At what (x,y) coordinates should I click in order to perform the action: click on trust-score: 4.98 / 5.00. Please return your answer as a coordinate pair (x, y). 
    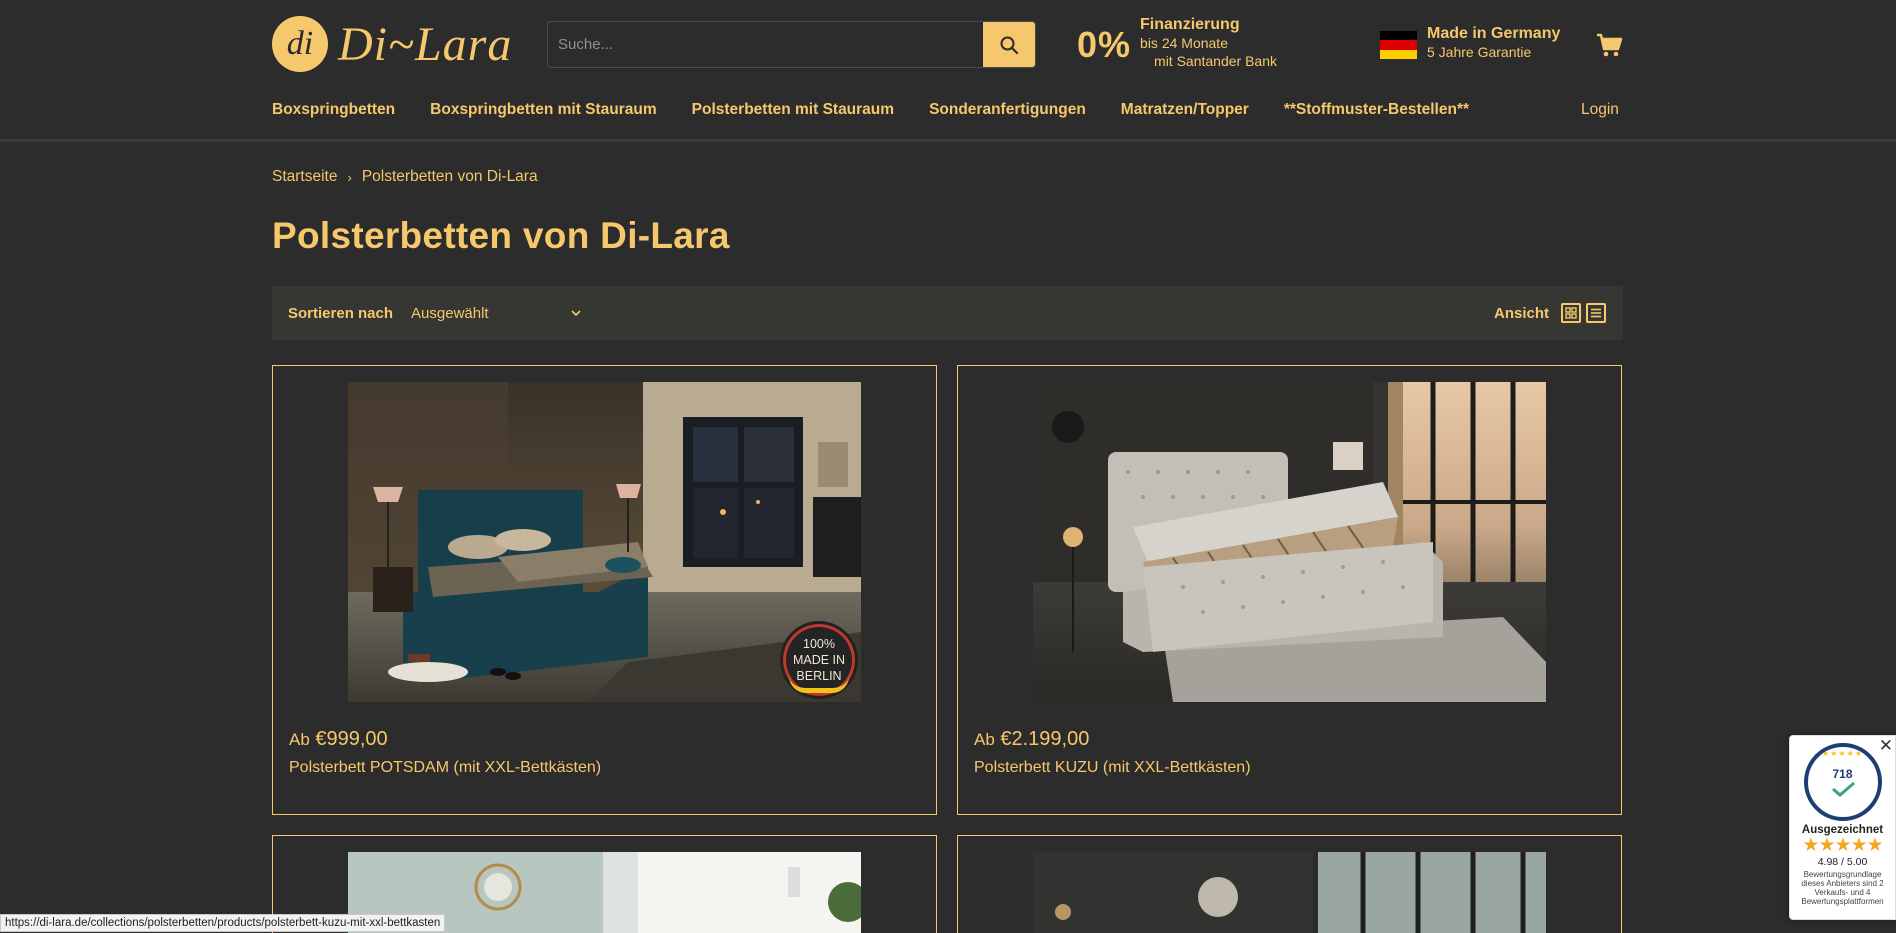
    Looking at the image, I should click on (1842, 862).